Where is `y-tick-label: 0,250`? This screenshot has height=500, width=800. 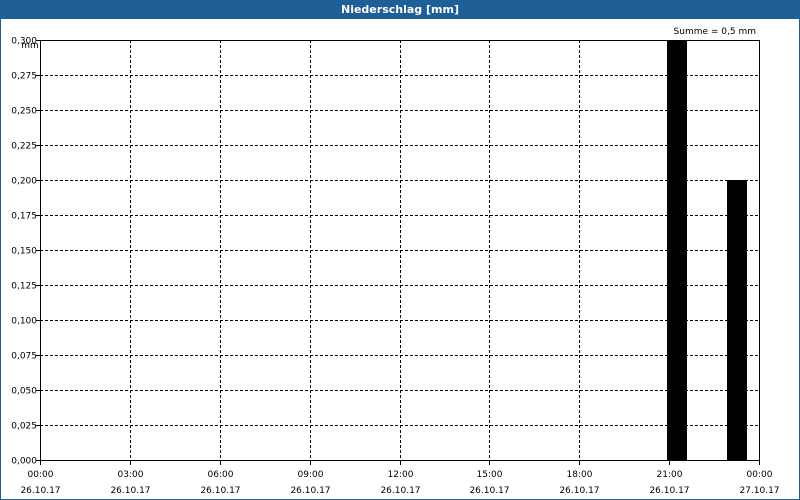
y-tick-label: 0,250 is located at coordinates (24, 112).